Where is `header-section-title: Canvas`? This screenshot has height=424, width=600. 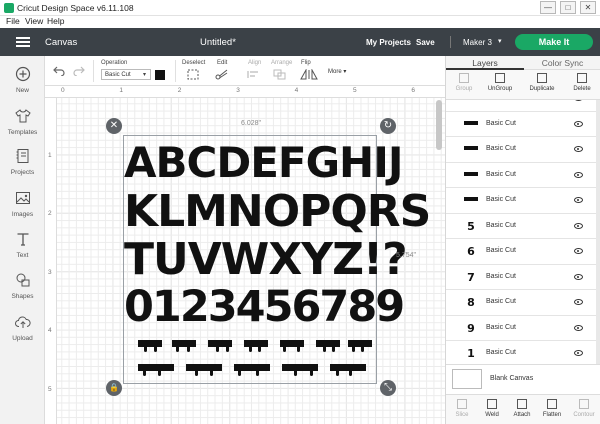
header-section-title: Canvas is located at coordinates (61, 42).